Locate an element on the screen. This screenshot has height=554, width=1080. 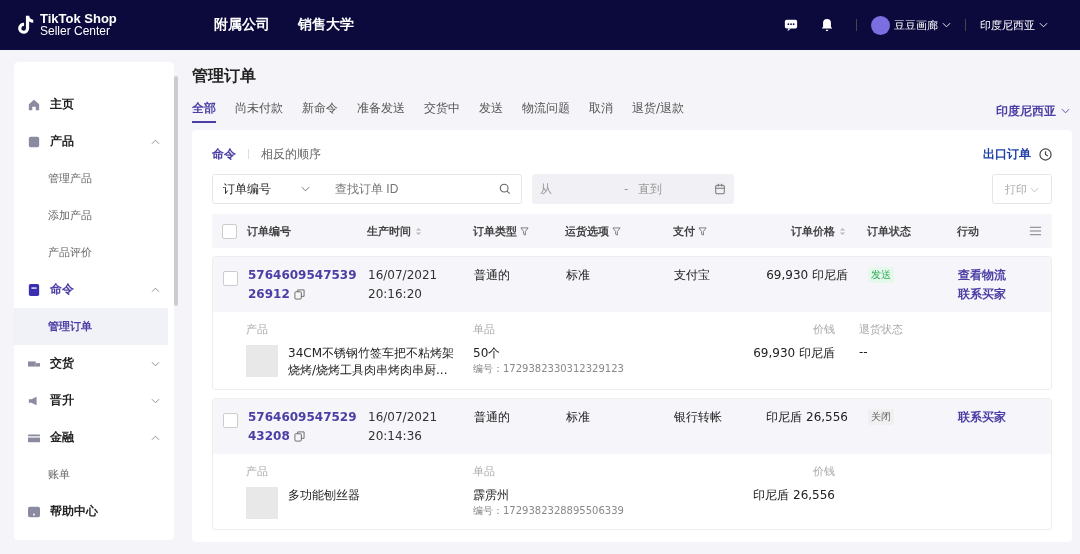
logo-subtitle: Seller Center is located at coordinates (75, 31).